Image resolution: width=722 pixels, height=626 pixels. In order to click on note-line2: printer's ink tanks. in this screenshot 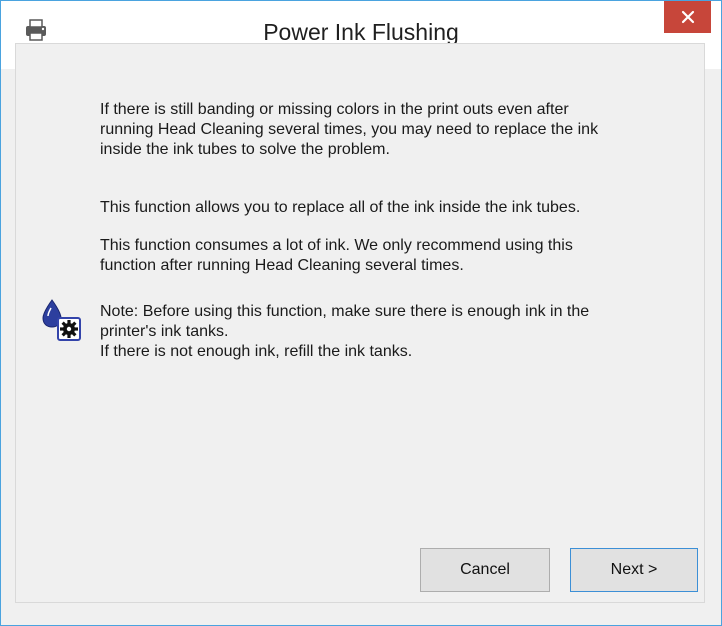, I will do `click(164, 331)`.